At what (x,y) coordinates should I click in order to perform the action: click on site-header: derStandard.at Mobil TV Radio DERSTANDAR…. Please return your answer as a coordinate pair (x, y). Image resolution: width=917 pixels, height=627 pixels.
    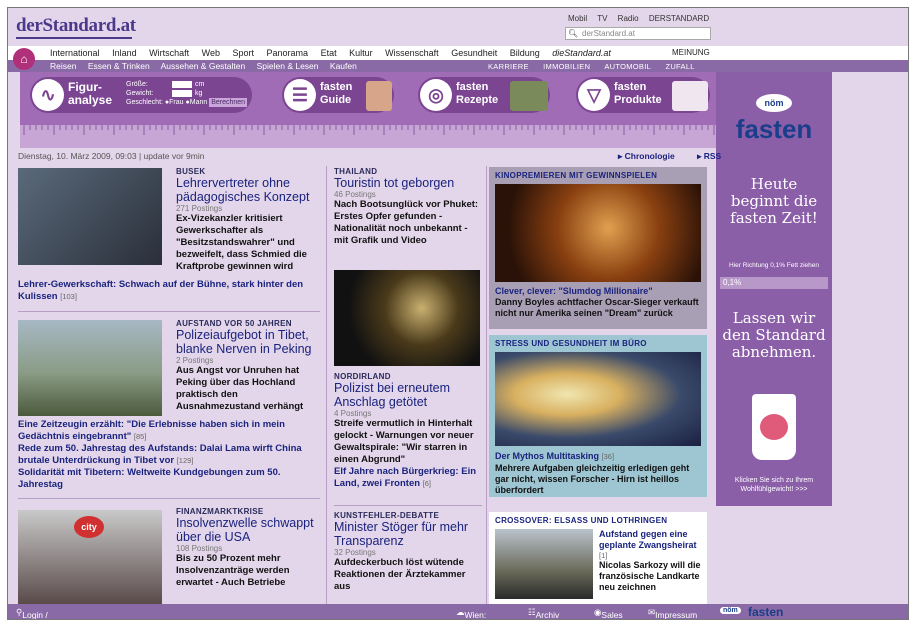
    Looking at the image, I should click on (458, 27).